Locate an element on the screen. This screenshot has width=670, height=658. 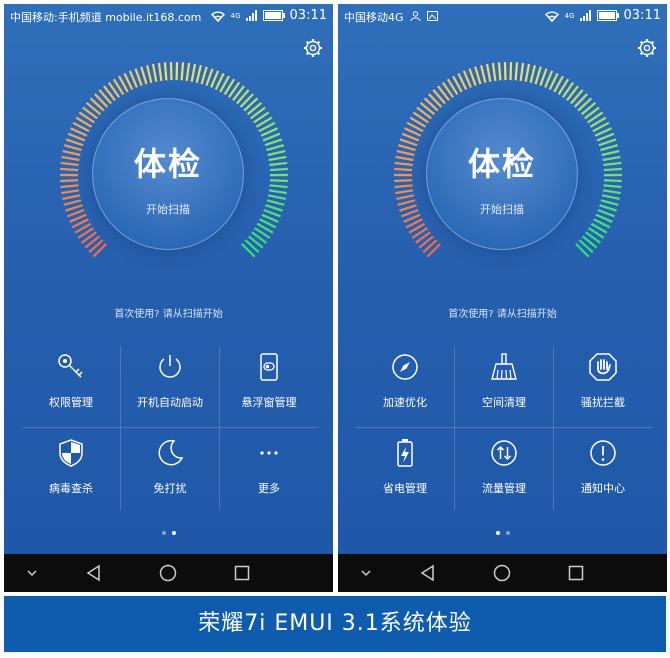
caption-banner: 荣耀7i EMUI 3.1系统体验 is located at coordinates (335, 624).